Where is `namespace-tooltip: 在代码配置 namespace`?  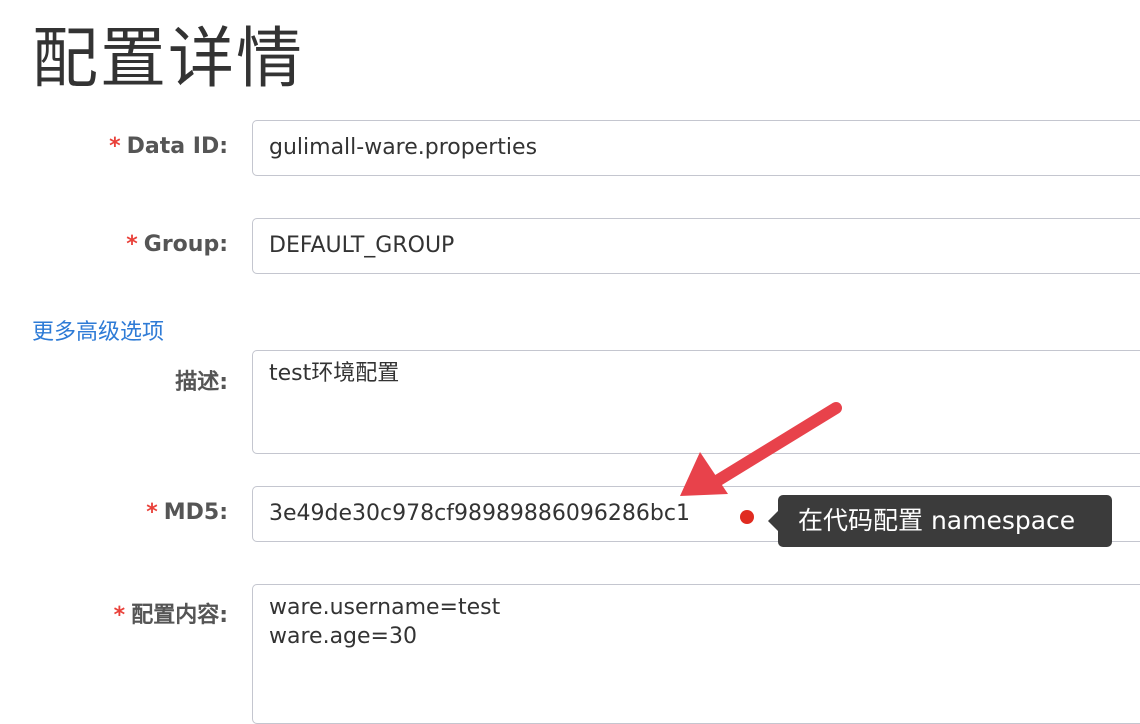 namespace-tooltip: 在代码配置 namespace is located at coordinates (940, 521).